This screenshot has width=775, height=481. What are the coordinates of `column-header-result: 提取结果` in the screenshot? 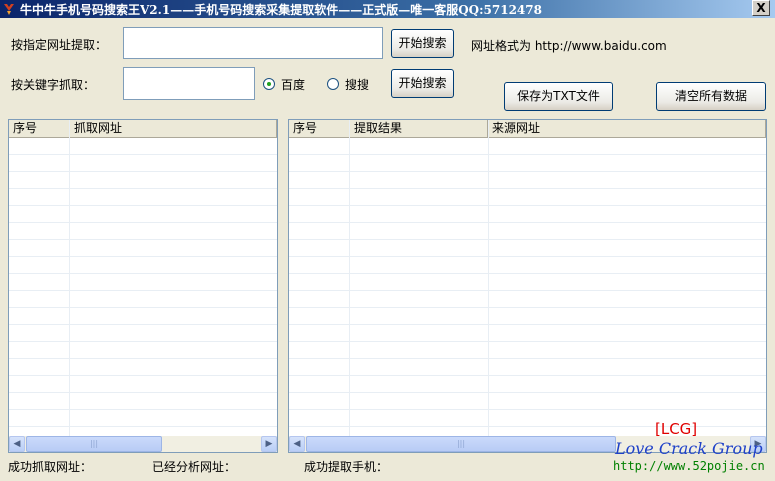 It's located at (419, 128).